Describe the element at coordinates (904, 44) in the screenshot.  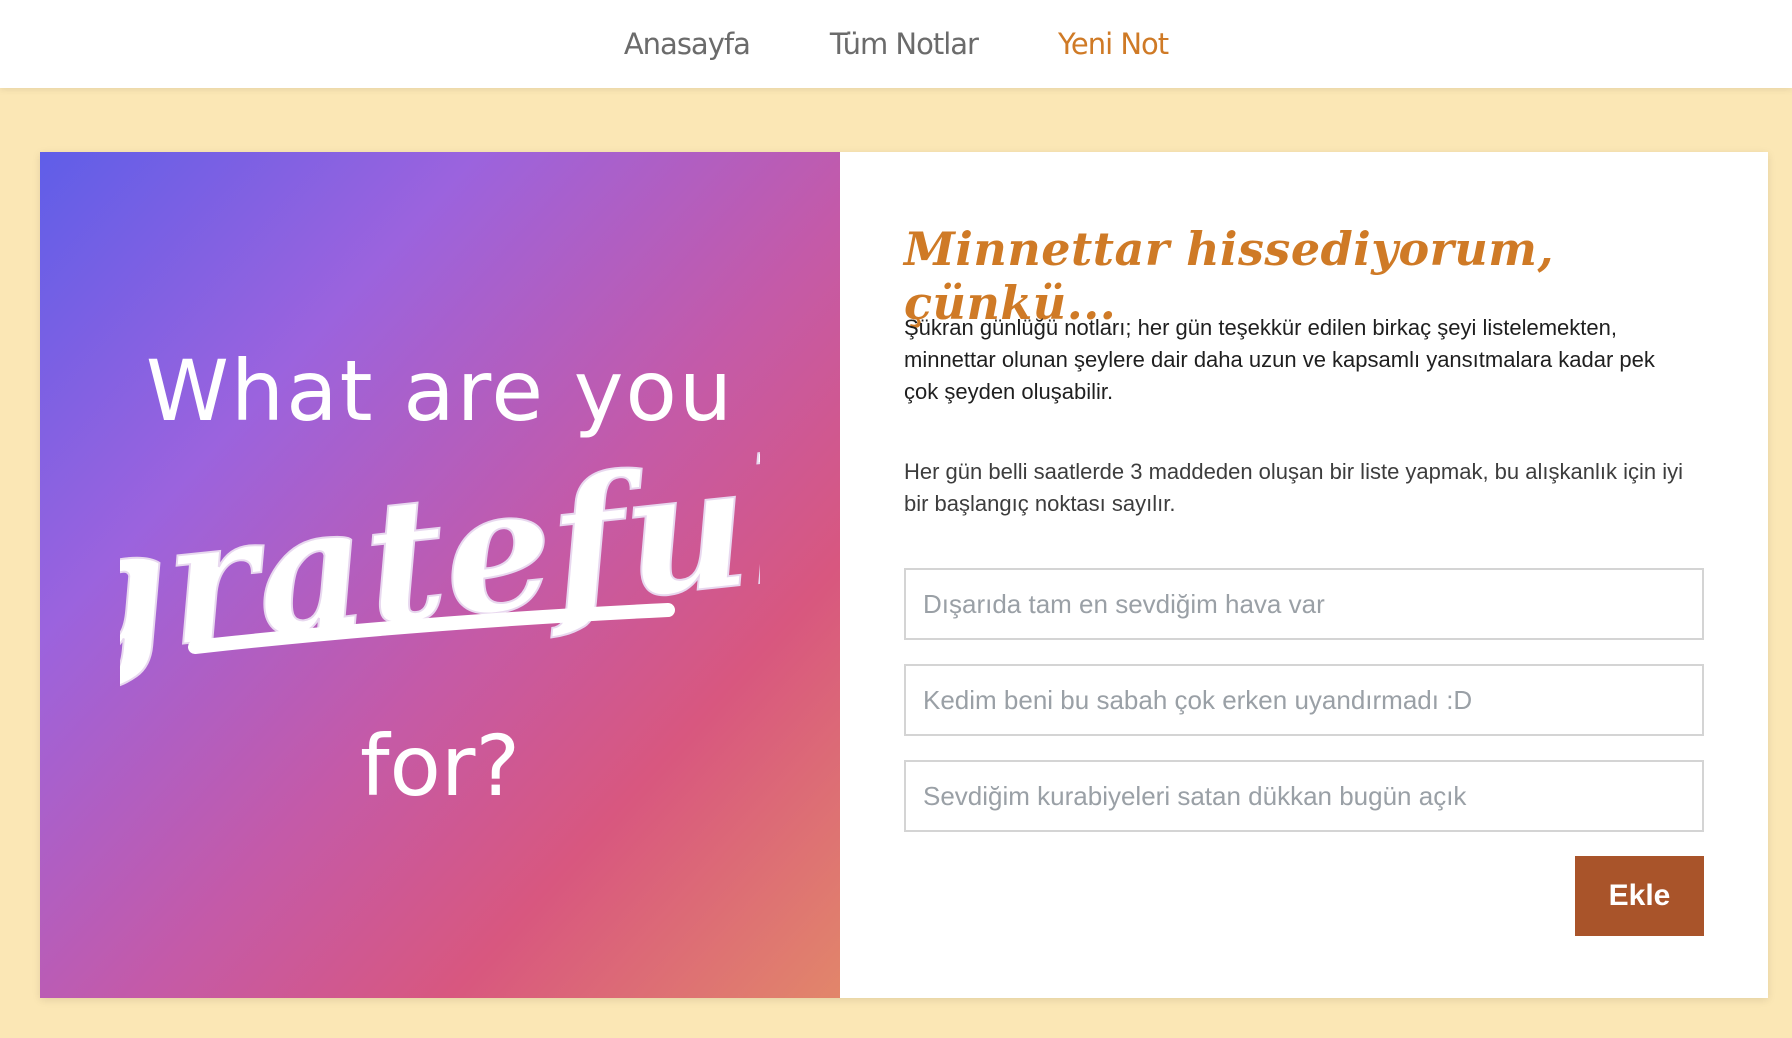
I see `nav-link-all-notes: Tüm Notlar` at that location.